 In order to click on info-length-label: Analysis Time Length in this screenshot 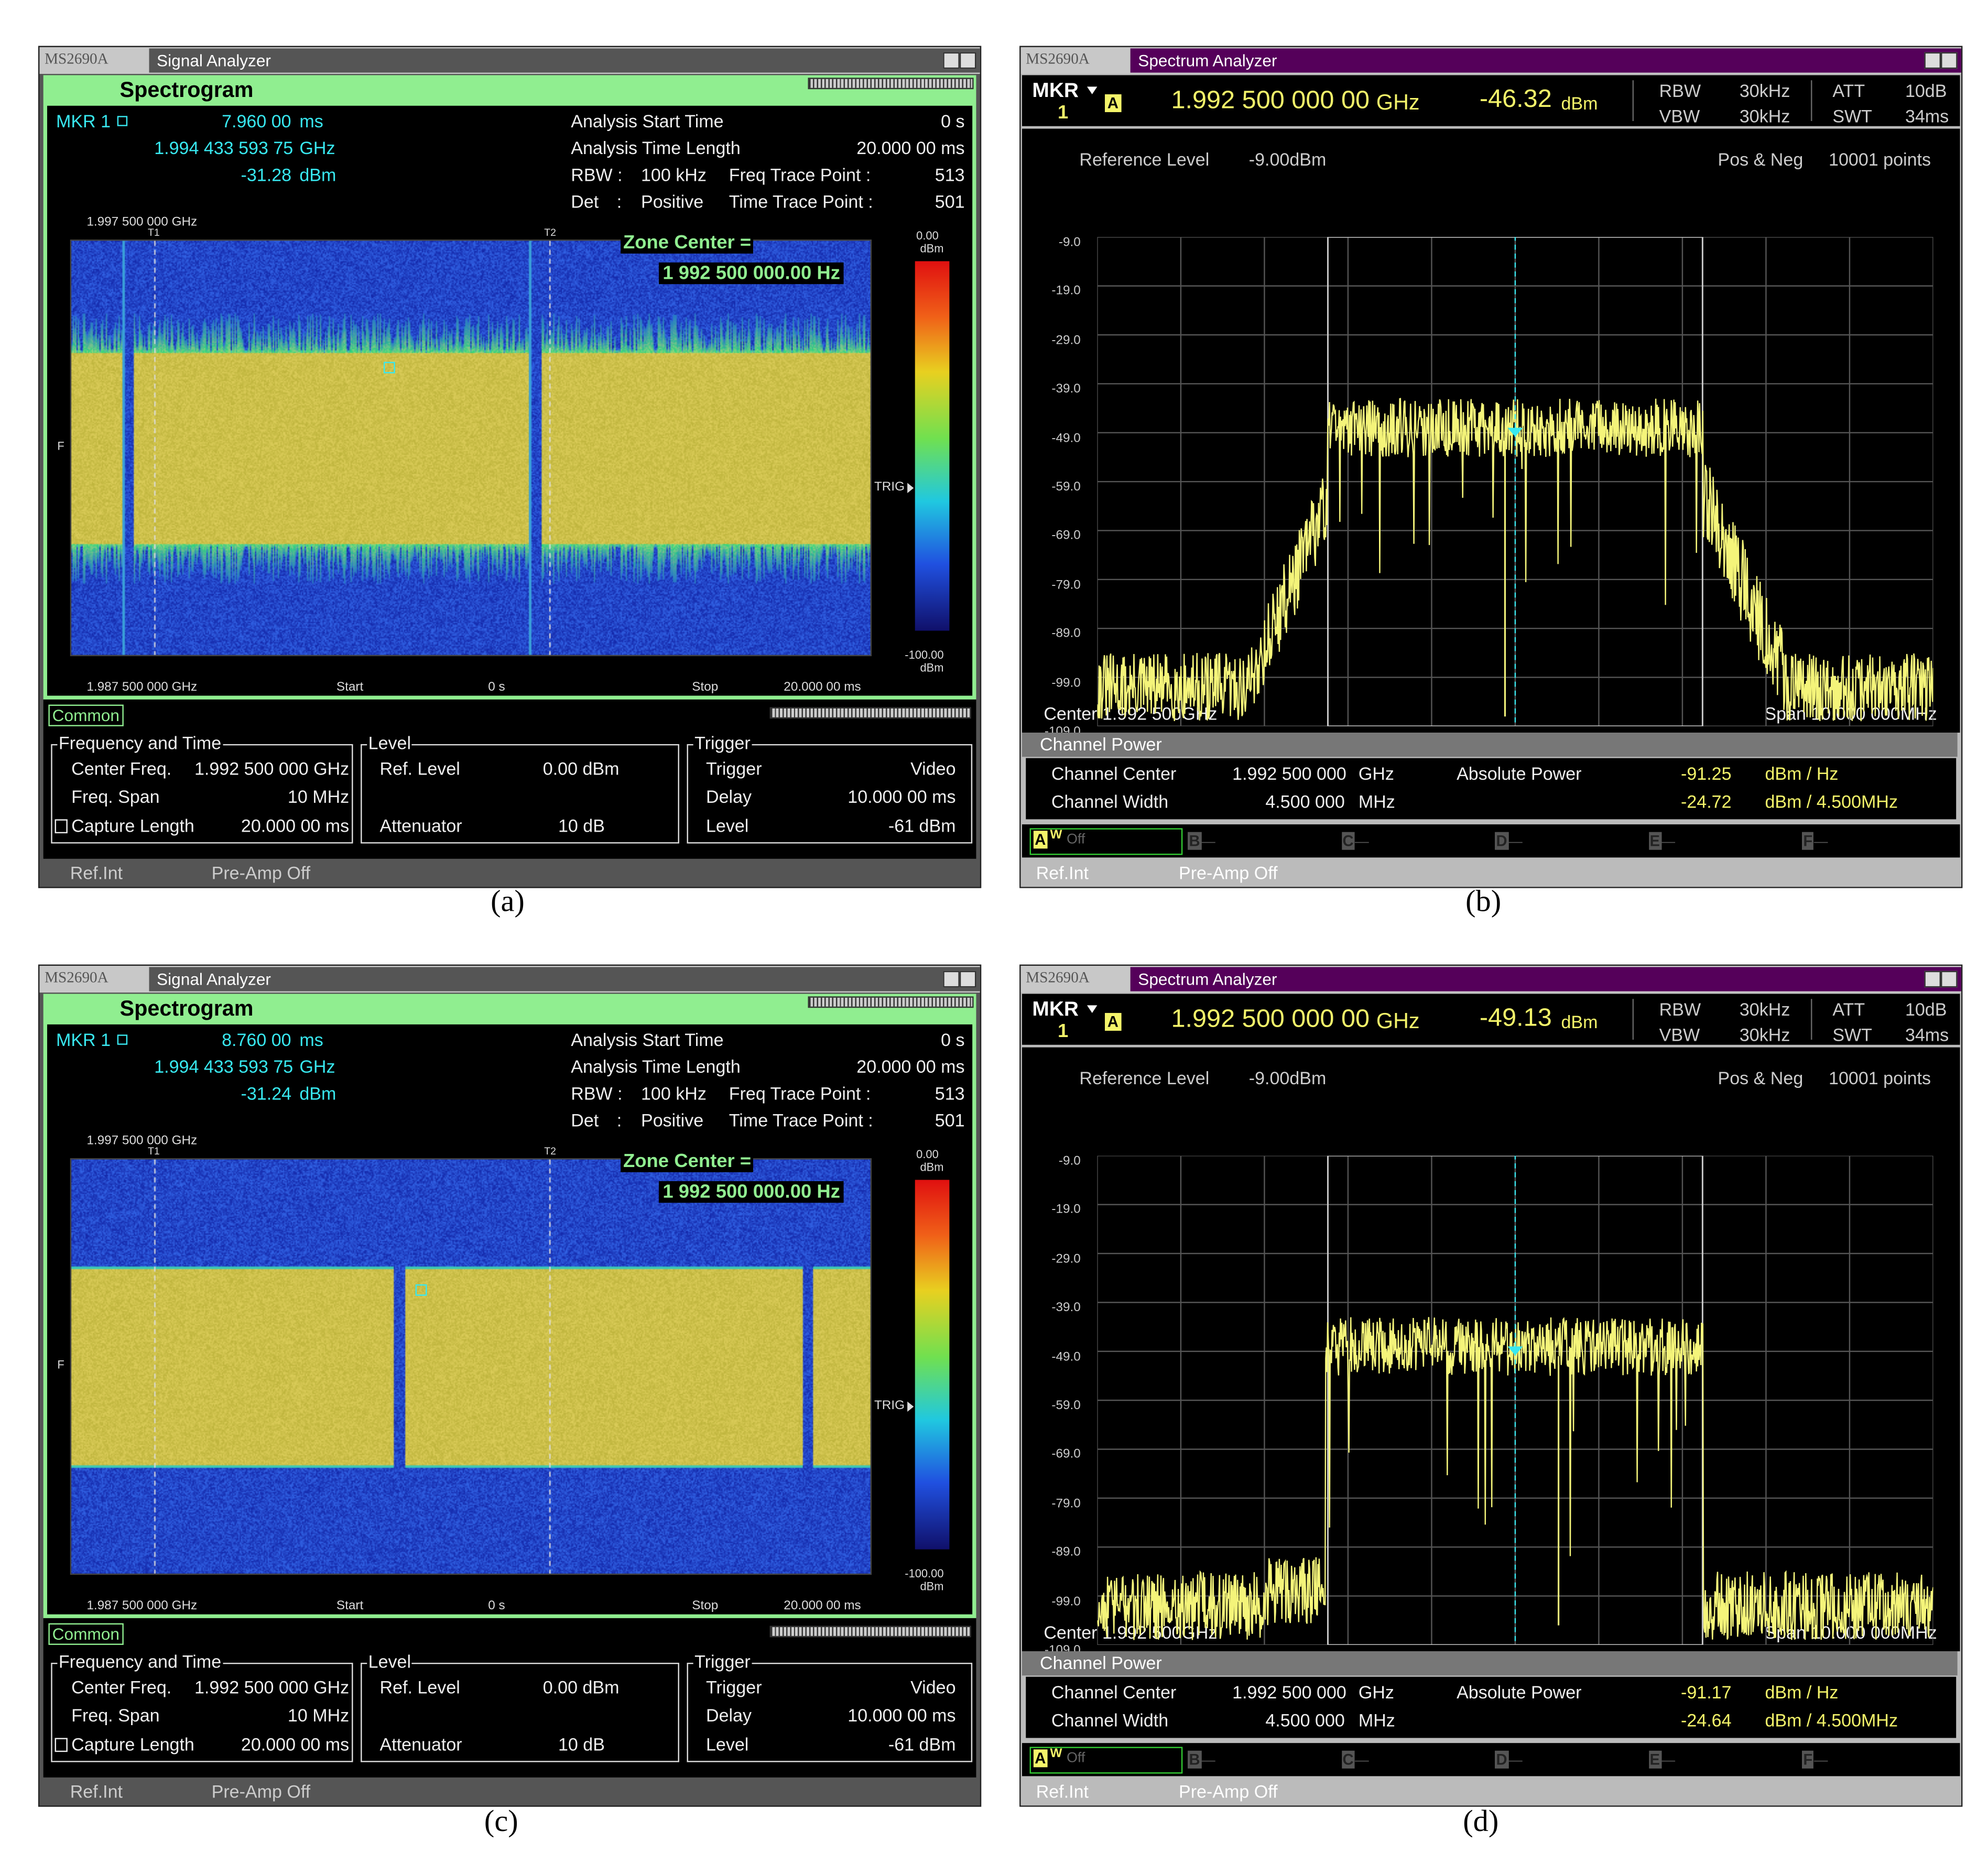, I will do `click(656, 147)`.